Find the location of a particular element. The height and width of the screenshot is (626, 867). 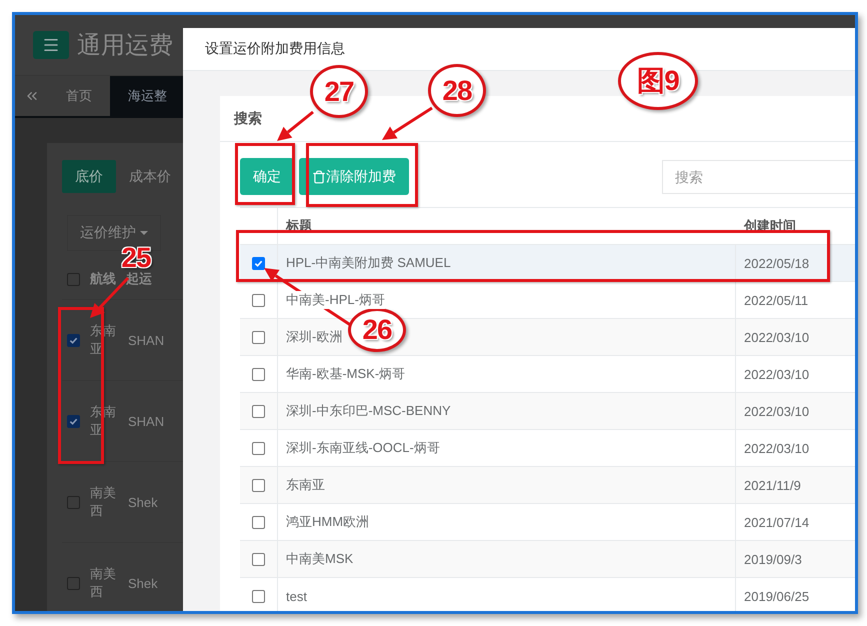

price-tab: 成本价 is located at coordinates (150, 176).